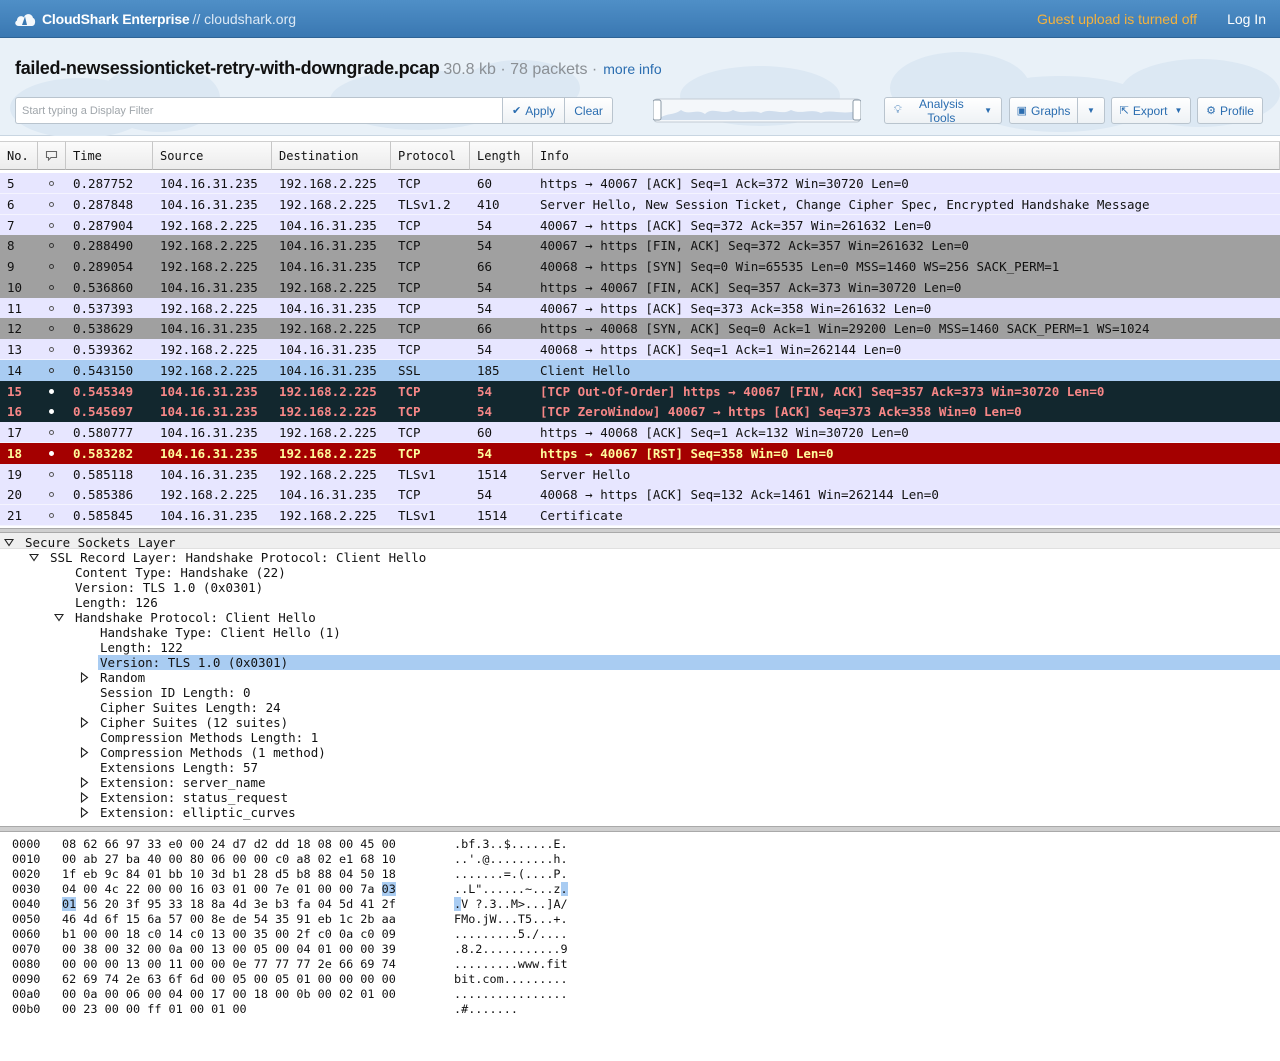  What do you see at coordinates (51, 308) in the screenshot?
I see `comment-dot-icon` at bounding box center [51, 308].